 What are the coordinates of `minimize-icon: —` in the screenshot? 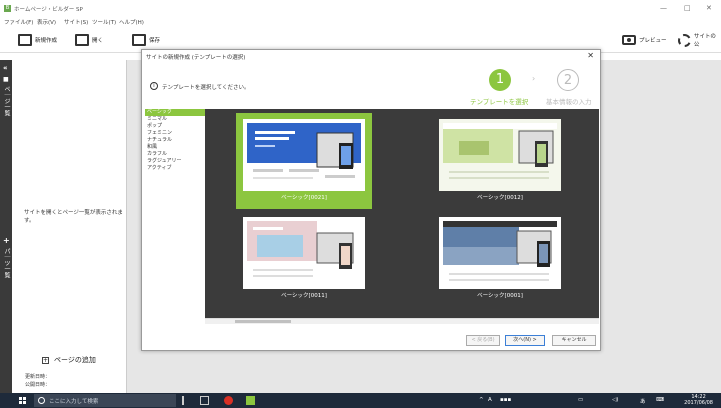 It's located at (663, 8).